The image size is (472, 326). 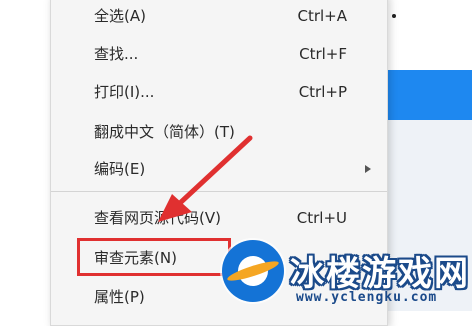 What do you see at coordinates (380, 274) in the screenshot?
I see `watermark-title: 冰楼游戏网` at bounding box center [380, 274].